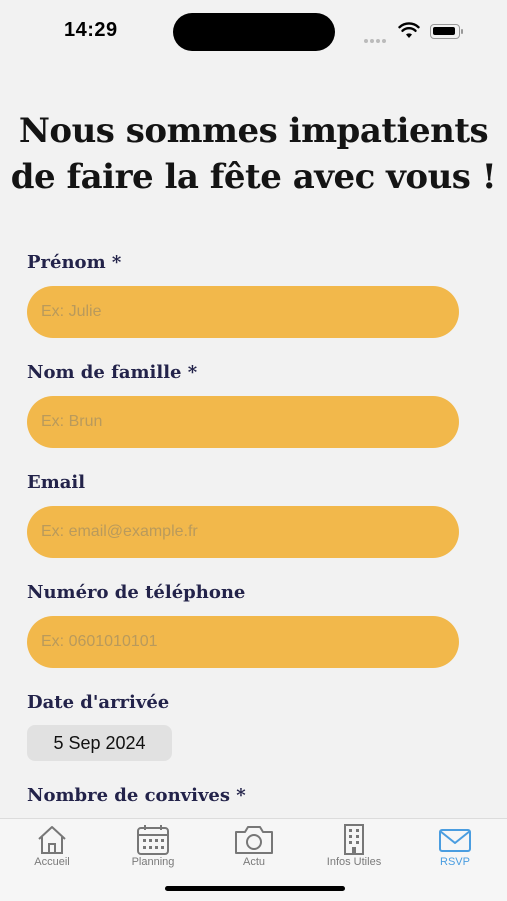 The width and height of the screenshot is (507, 901). What do you see at coordinates (253, 131) in the screenshot?
I see `page-title-line1: Nous sommes impatients` at bounding box center [253, 131].